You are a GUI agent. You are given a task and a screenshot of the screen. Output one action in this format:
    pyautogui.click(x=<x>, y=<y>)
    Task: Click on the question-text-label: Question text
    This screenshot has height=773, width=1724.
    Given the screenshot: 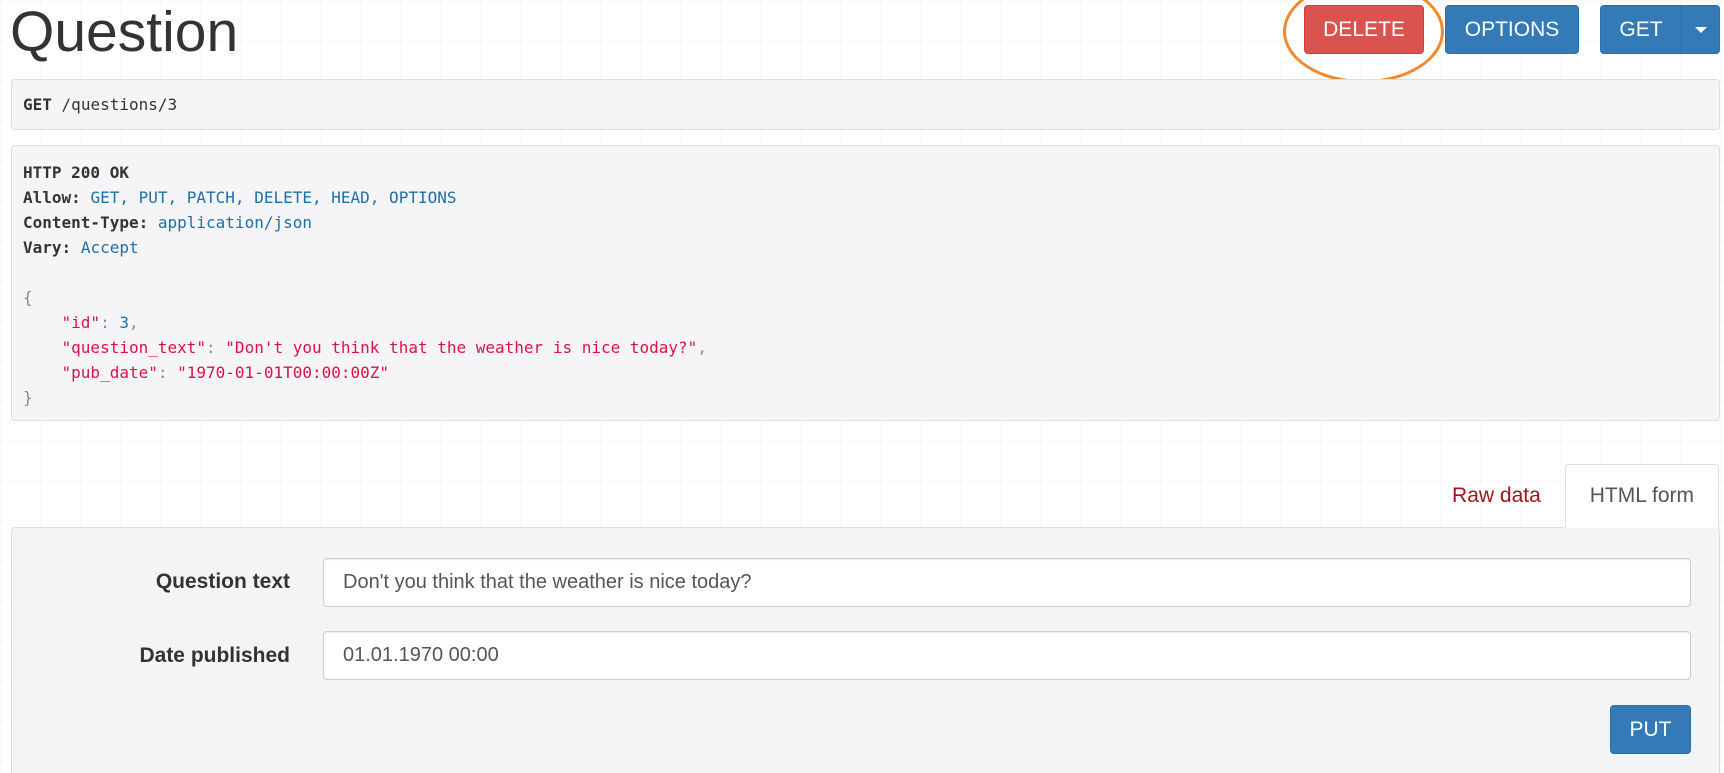 What is the action you would take?
    pyautogui.click(x=222, y=581)
    